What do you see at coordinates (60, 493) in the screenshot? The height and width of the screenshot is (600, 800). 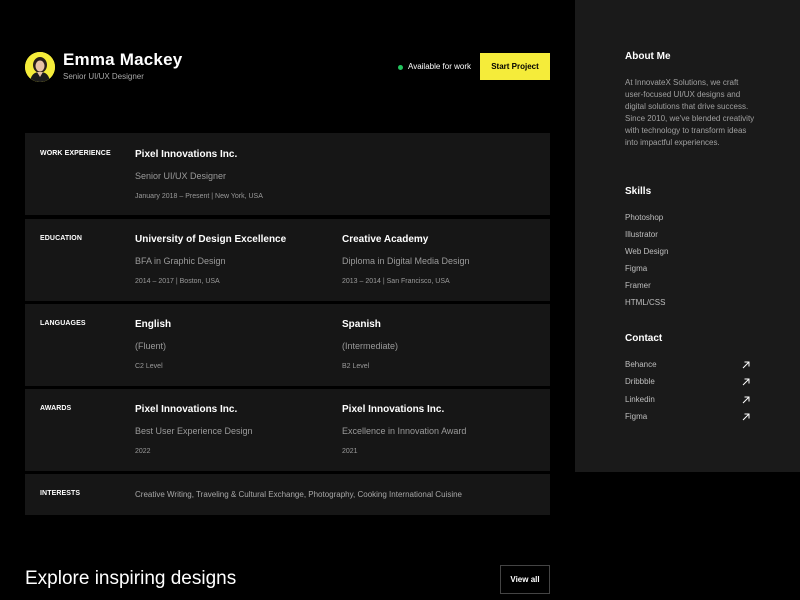 I see `section-label: INTERESTS` at bounding box center [60, 493].